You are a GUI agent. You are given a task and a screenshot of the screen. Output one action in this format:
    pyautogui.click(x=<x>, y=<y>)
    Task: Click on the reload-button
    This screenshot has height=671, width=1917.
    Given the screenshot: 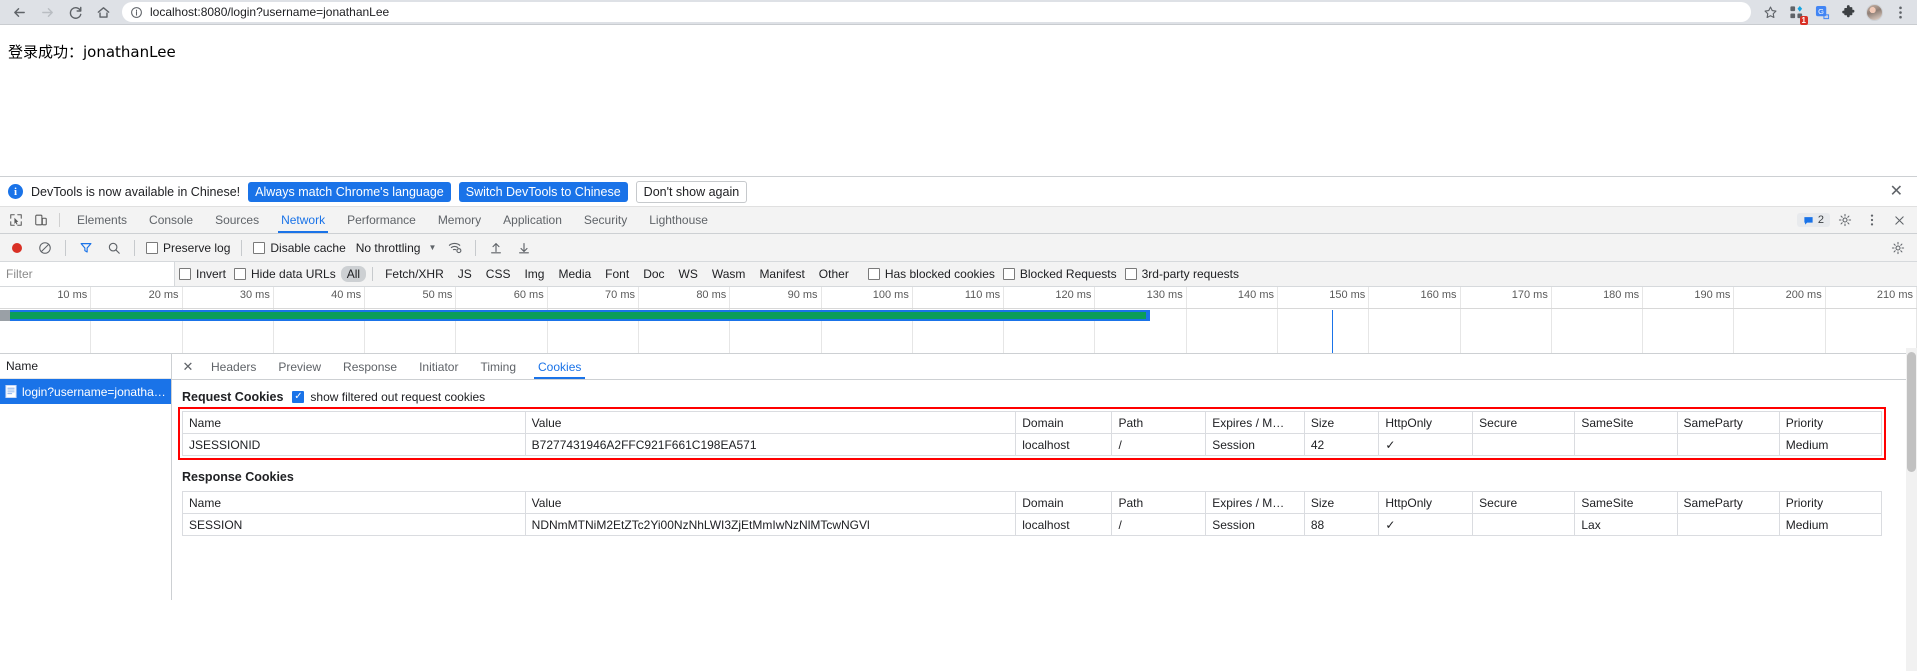 What is the action you would take?
    pyautogui.click(x=75, y=12)
    